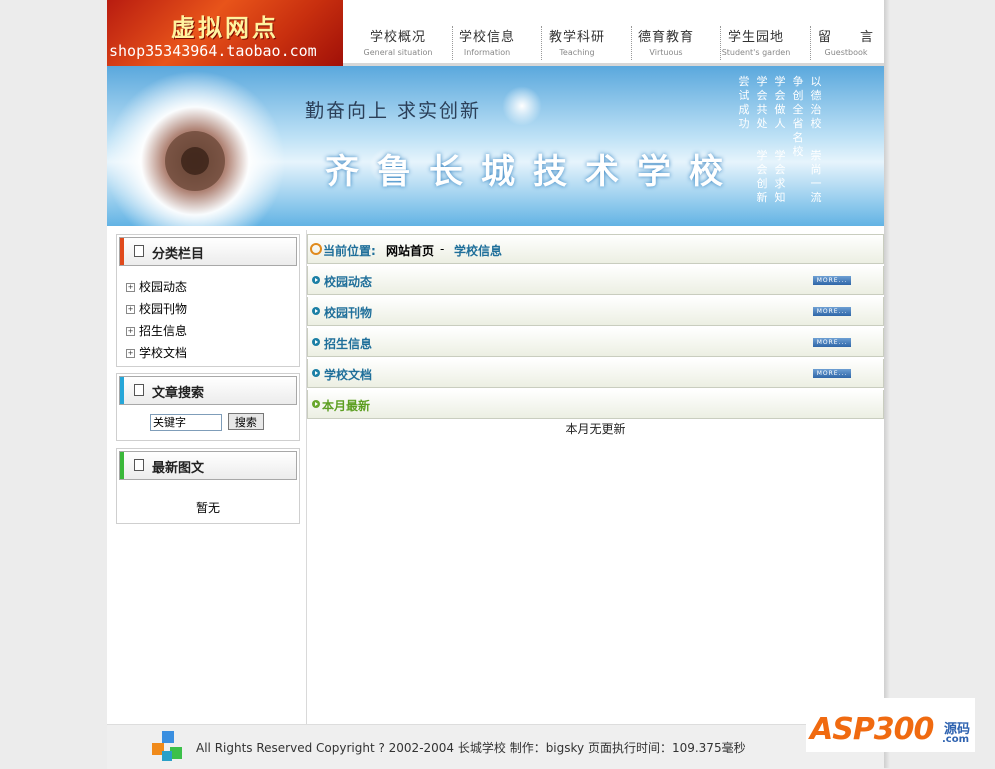 This screenshot has width=995, height=769. What do you see at coordinates (665, 37) in the screenshot?
I see `nav-item-label: 德育教育` at bounding box center [665, 37].